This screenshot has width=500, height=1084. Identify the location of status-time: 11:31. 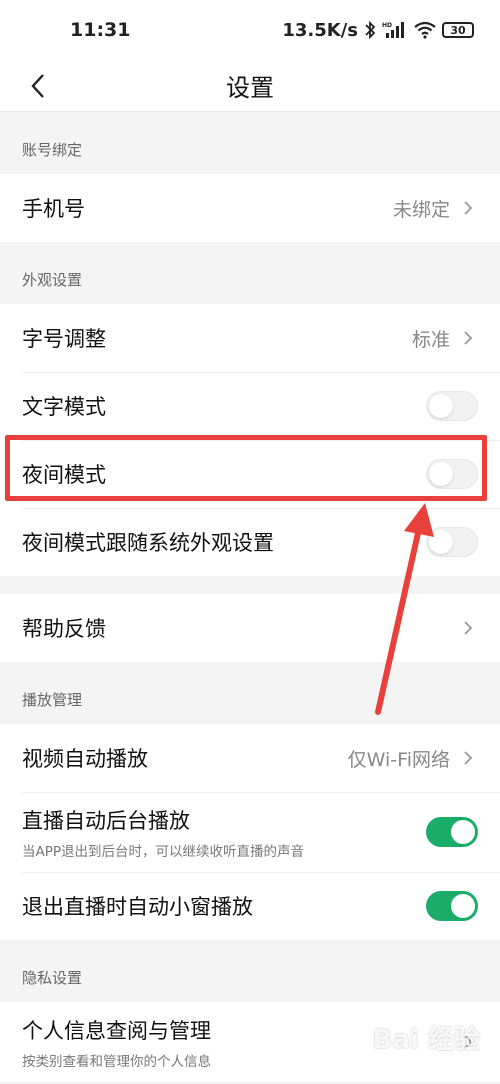
(100, 30).